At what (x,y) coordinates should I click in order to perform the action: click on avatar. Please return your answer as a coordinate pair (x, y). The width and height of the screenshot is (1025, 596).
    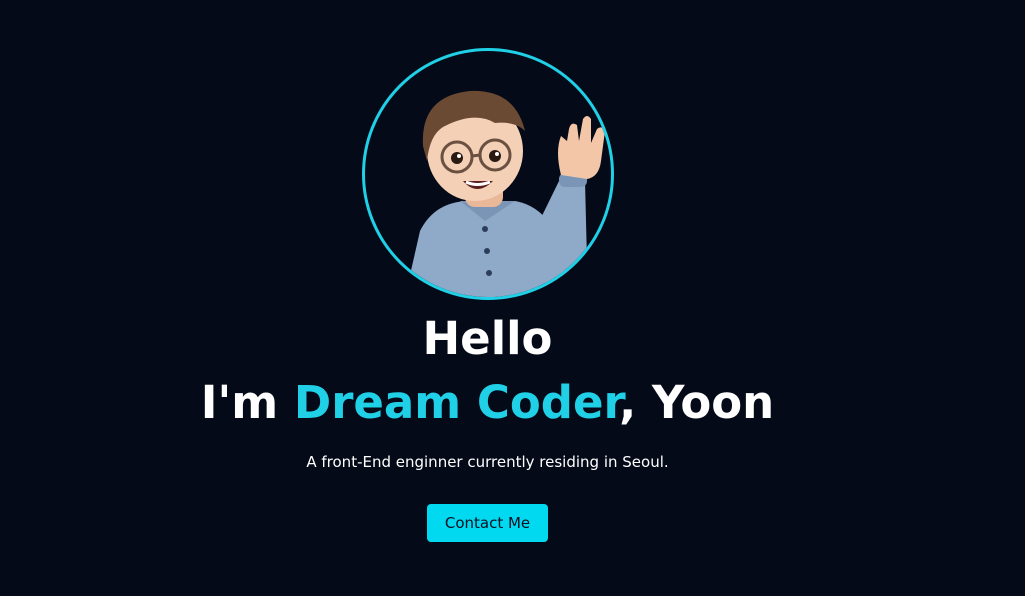
    Looking at the image, I should click on (488, 174).